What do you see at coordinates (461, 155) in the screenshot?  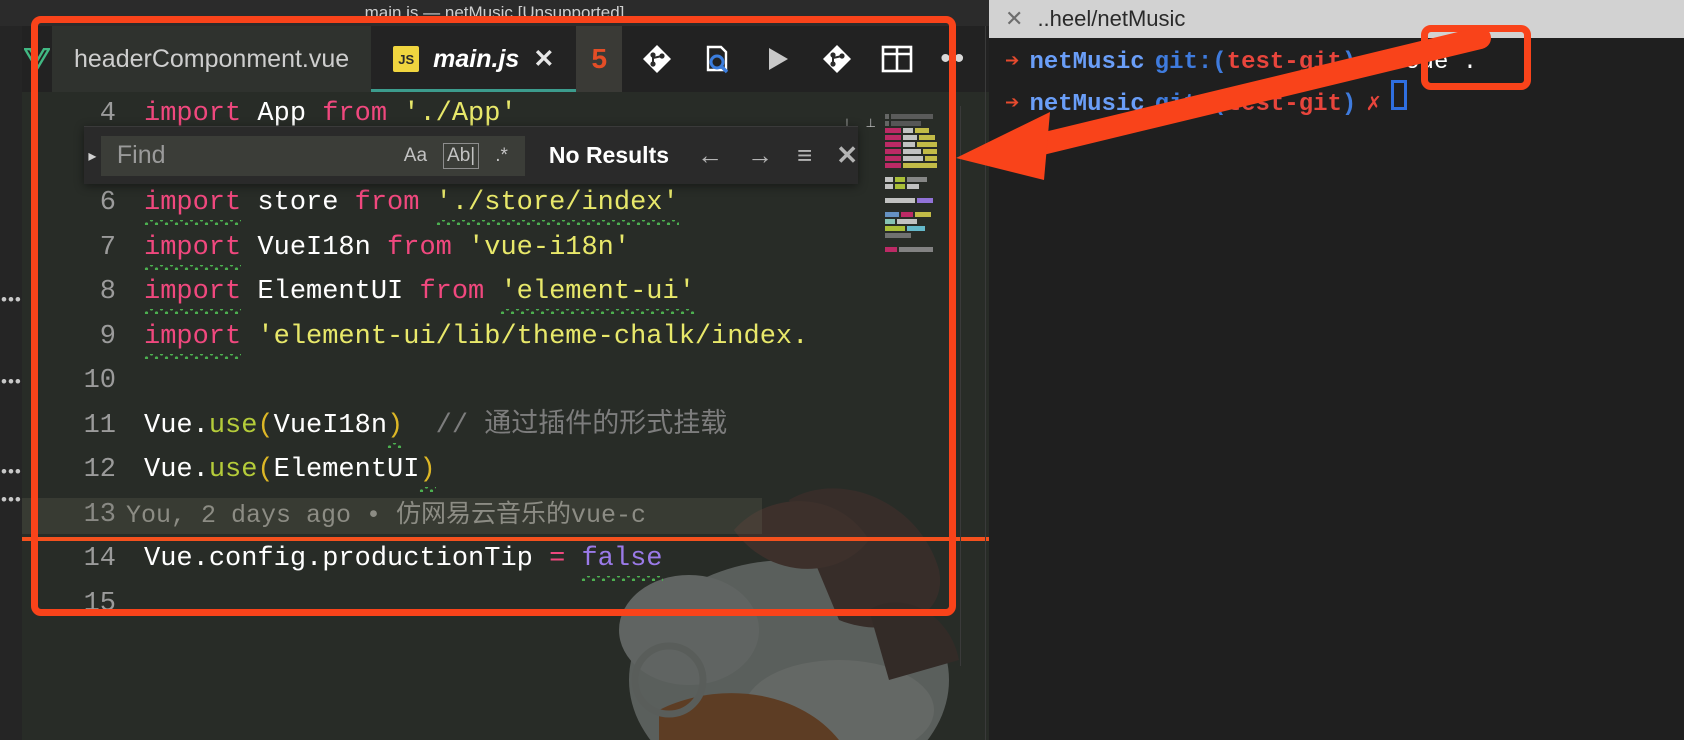 I see `whole-word-icon: Ab|` at bounding box center [461, 155].